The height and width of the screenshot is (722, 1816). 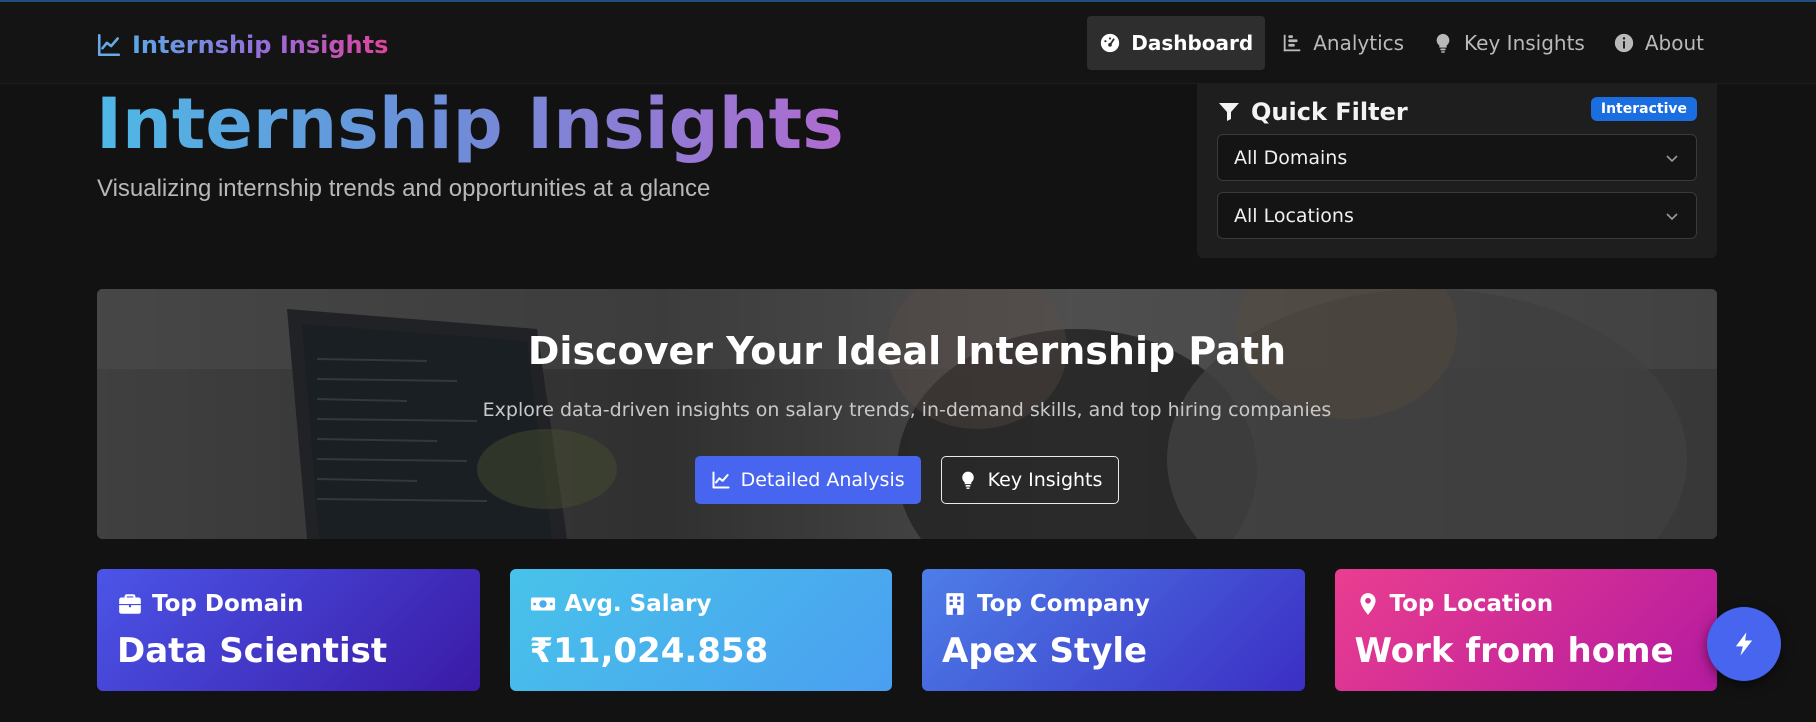 What do you see at coordinates (228, 604) in the screenshot?
I see `stat-label: Top Domain` at bounding box center [228, 604].